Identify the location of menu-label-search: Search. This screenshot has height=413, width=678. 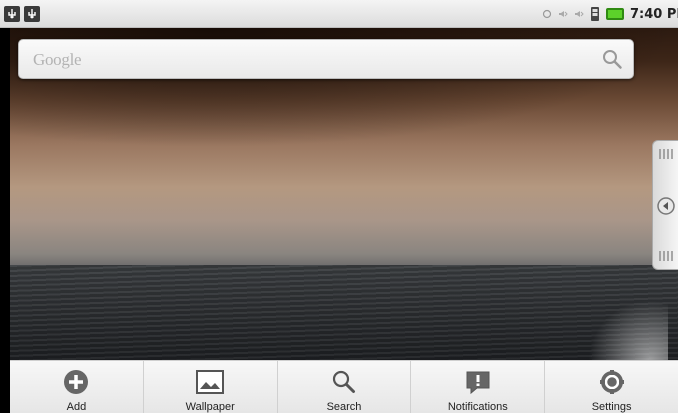
(344, 407).